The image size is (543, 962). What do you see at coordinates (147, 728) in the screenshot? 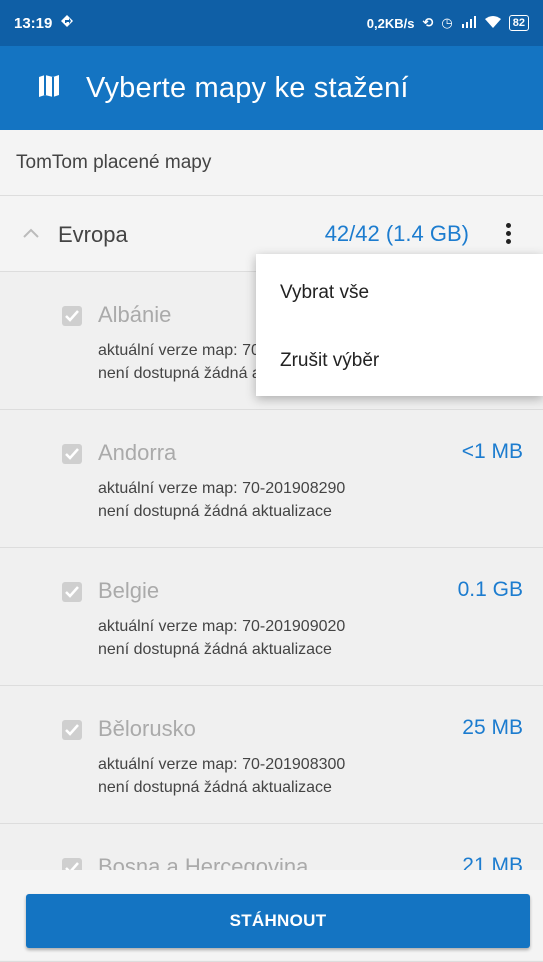
I see `item-name: Bělorusko` at bounding box center [147, 728].